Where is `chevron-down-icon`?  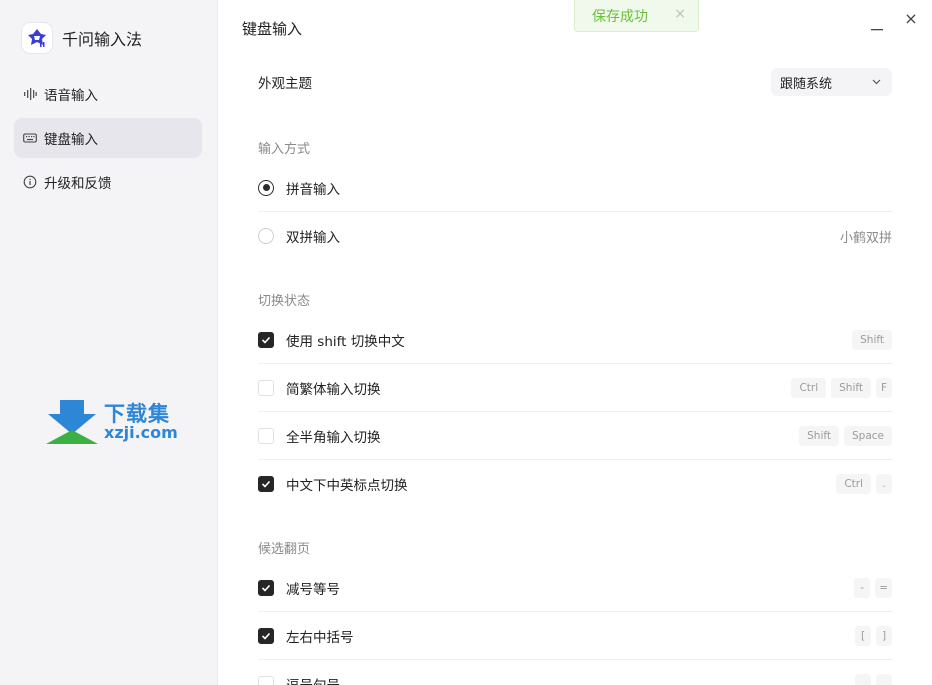 chevron-down-icon is located at coordinates (876, 83).